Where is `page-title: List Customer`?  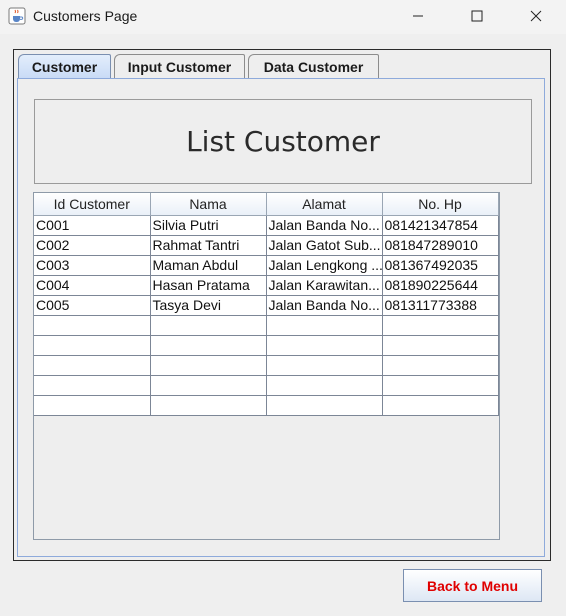 page-title: List Customer is located at coordinates (283, 141).